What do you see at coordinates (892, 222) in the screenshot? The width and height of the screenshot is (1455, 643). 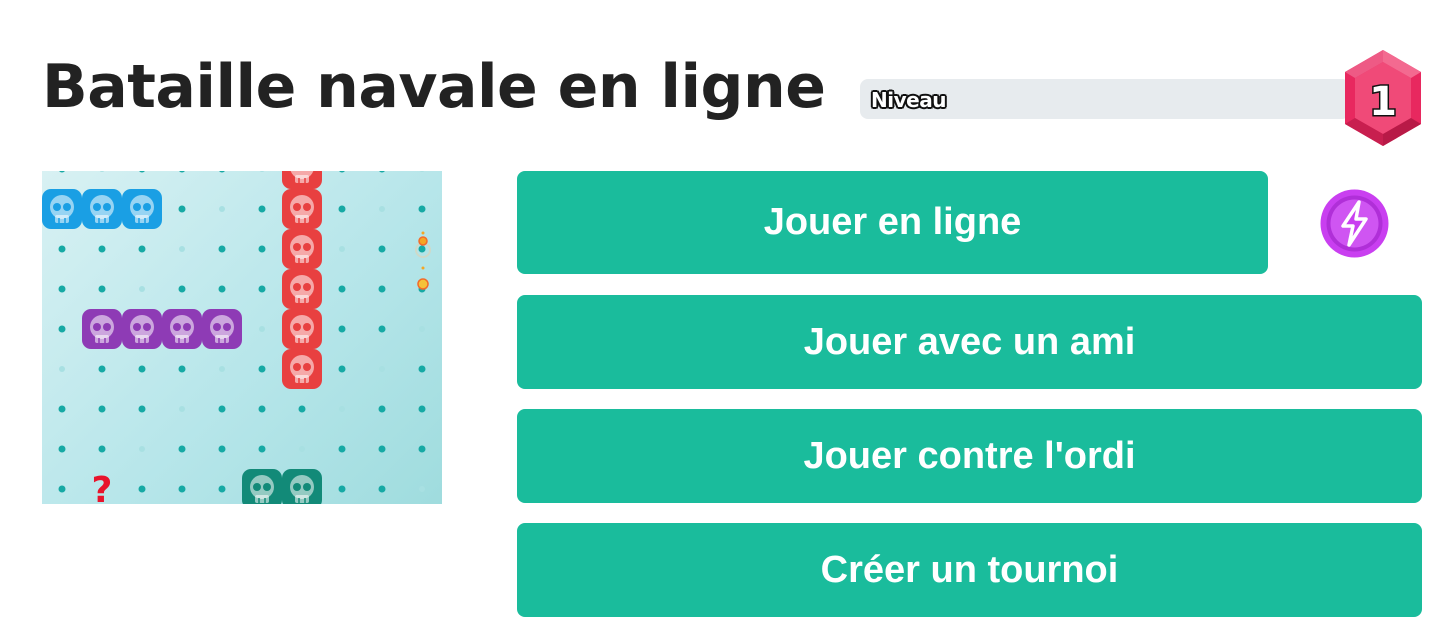 I see `play-online-button: Jouer en ligne` at bounding box center [892, 222].